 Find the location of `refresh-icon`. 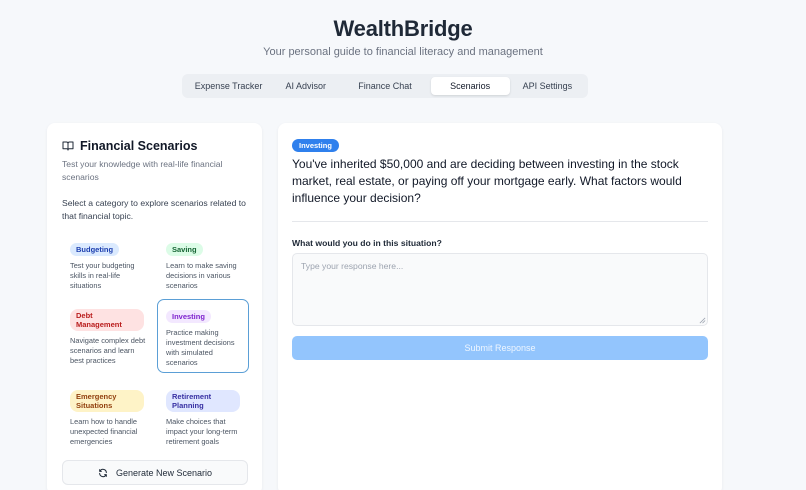

refresh-icon is located at coordinates (103, 472).